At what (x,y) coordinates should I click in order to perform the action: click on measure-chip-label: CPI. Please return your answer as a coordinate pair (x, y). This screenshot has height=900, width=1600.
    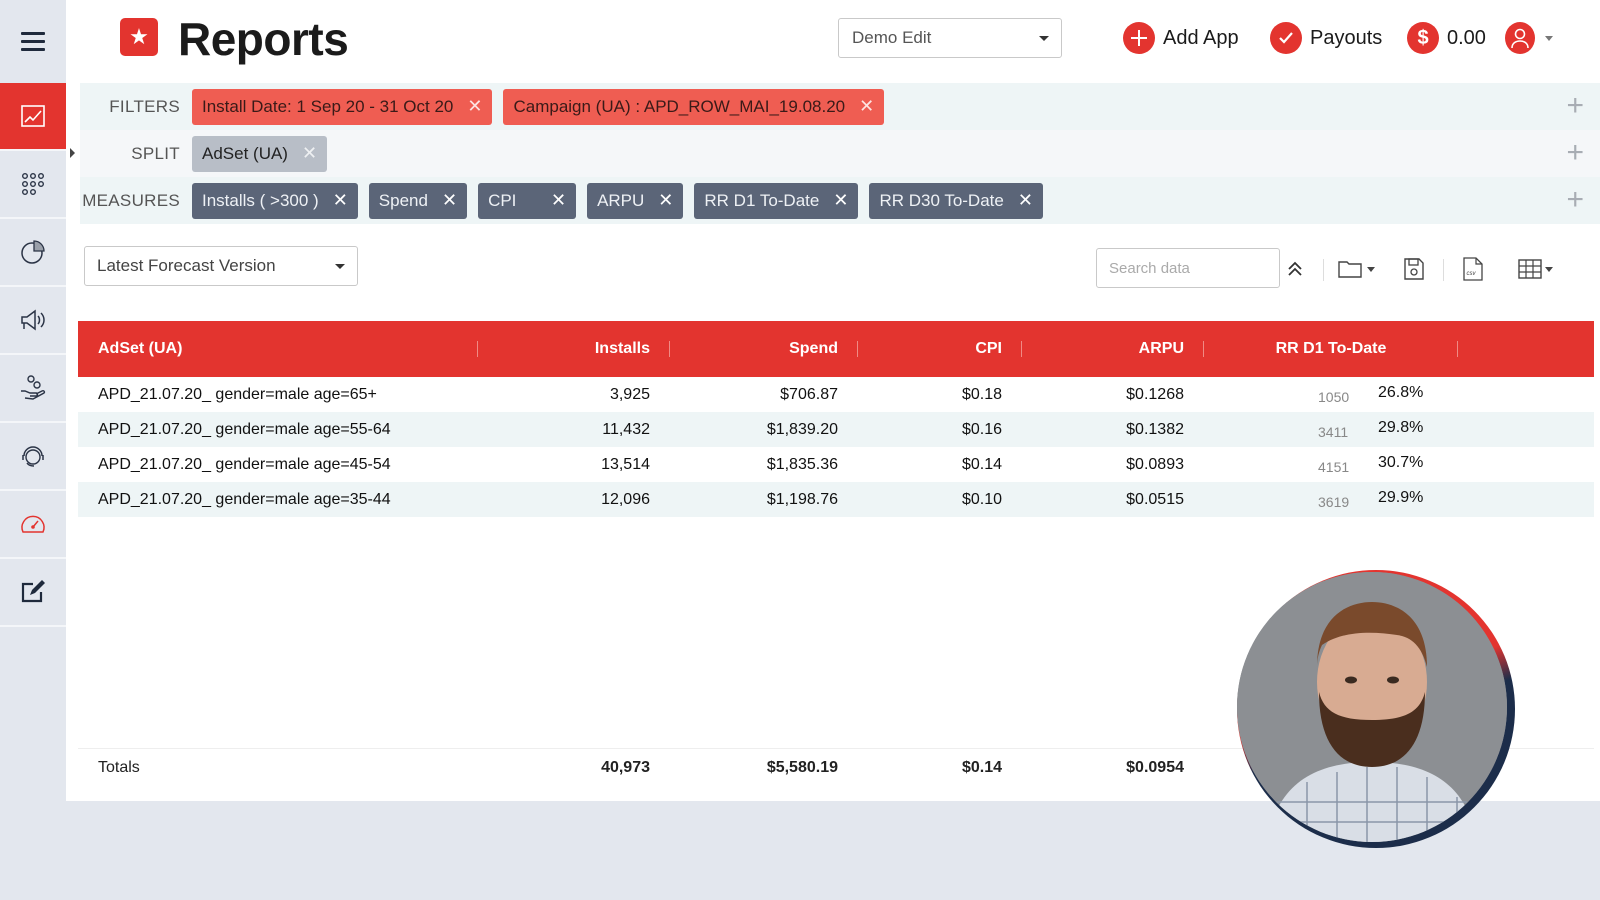
    Looking at the image, I should click on (502, 200).